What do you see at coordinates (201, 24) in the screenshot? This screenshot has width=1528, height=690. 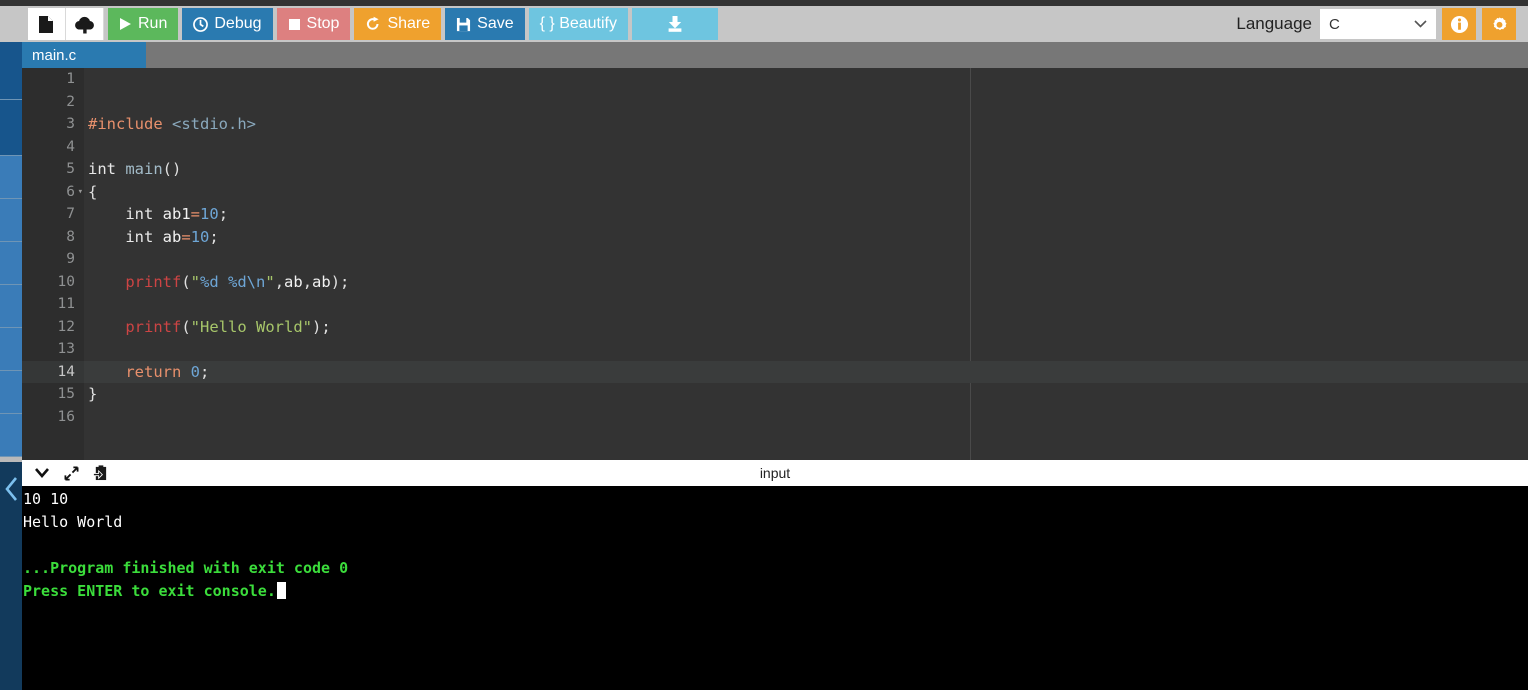 I see `debug-clock-icon` at bounding box center [201, 24].